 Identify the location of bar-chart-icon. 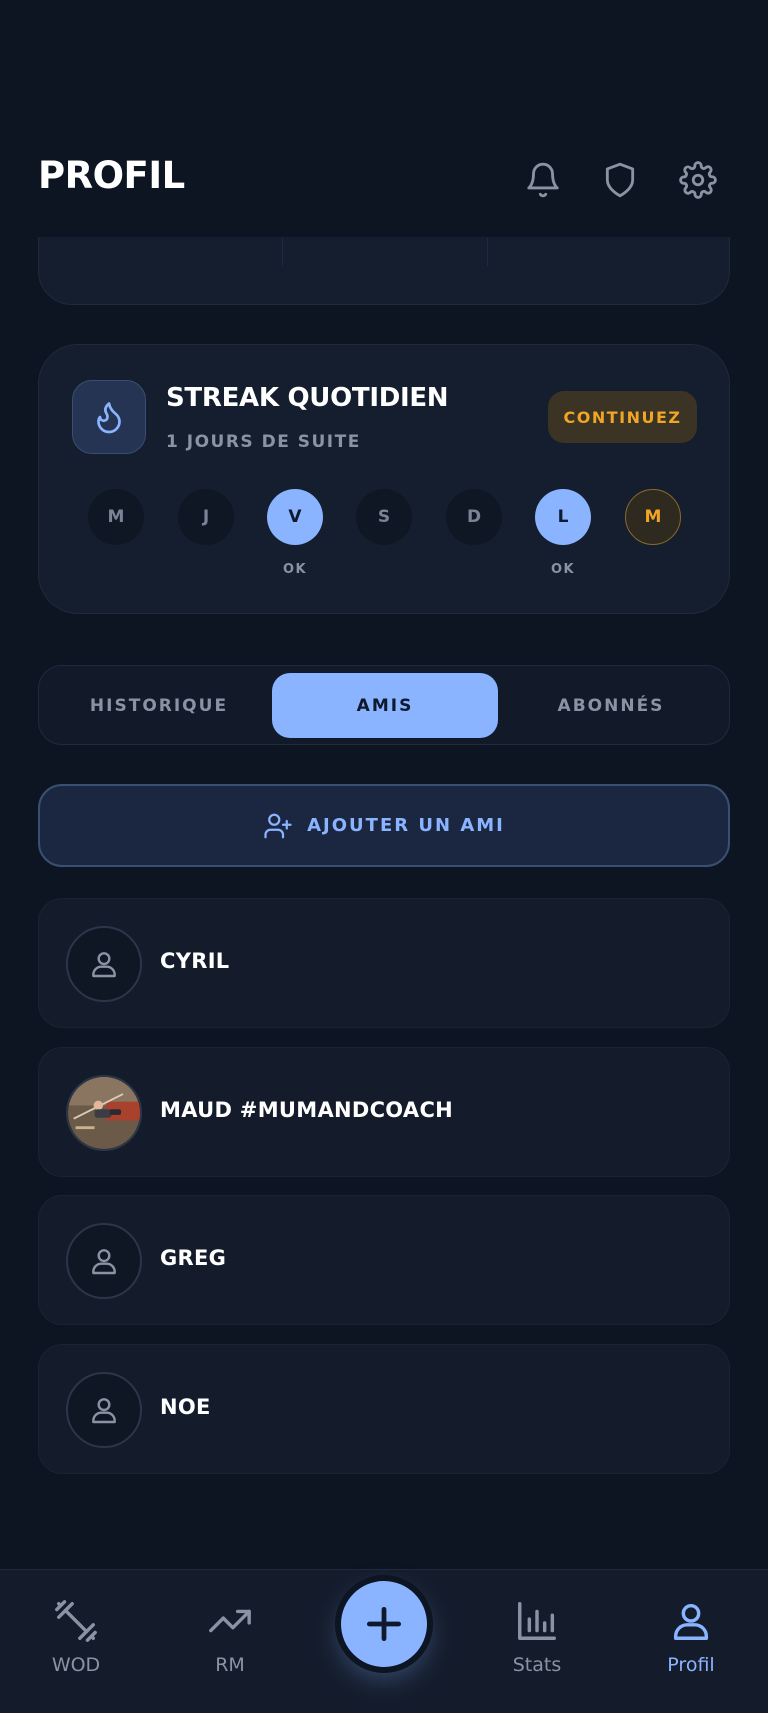
(537, 1621).